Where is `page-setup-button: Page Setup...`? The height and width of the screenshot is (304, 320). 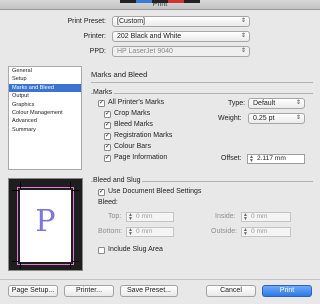 page-setup-button: Page Setup... is located at coordinates (33, 291).